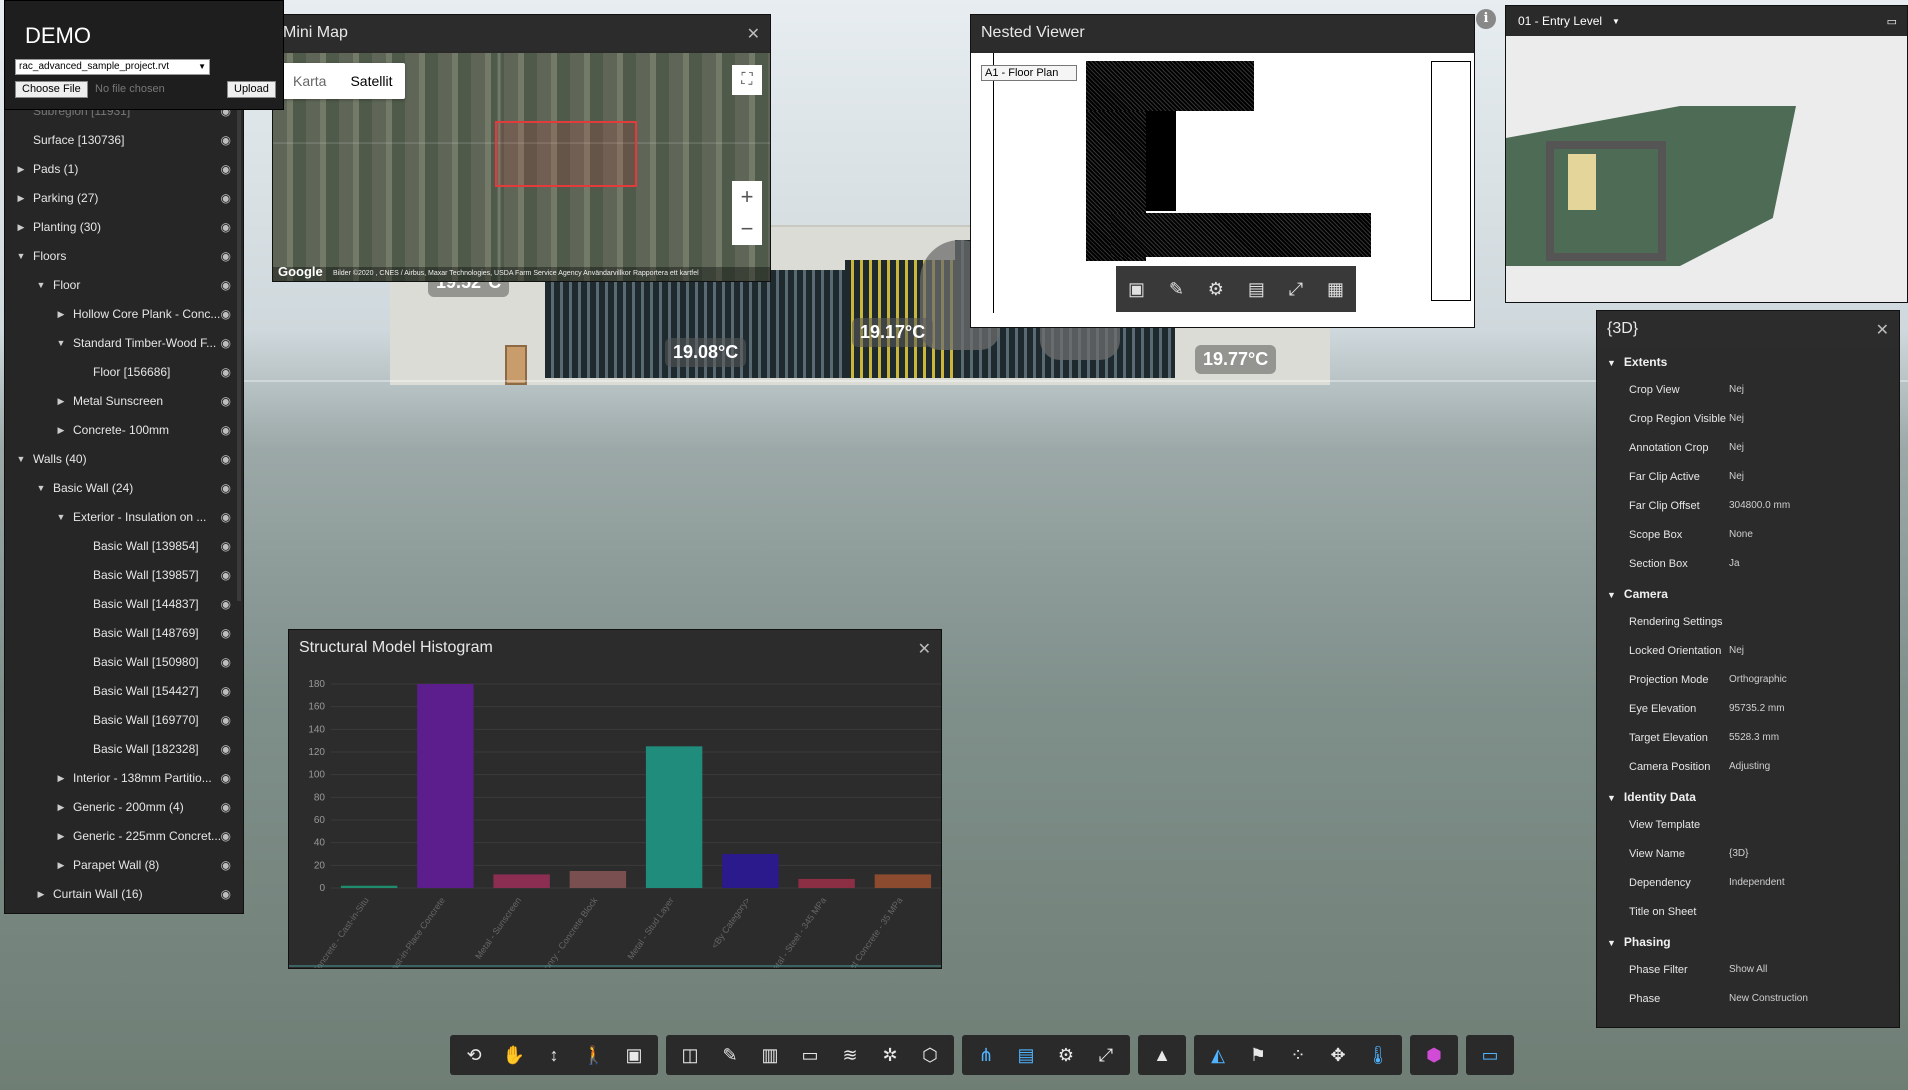 This screenshot has height=1090, width=1908. I want to click on tree-item: ▶ Curtain Wall (16) ◉, so click(124, 894).